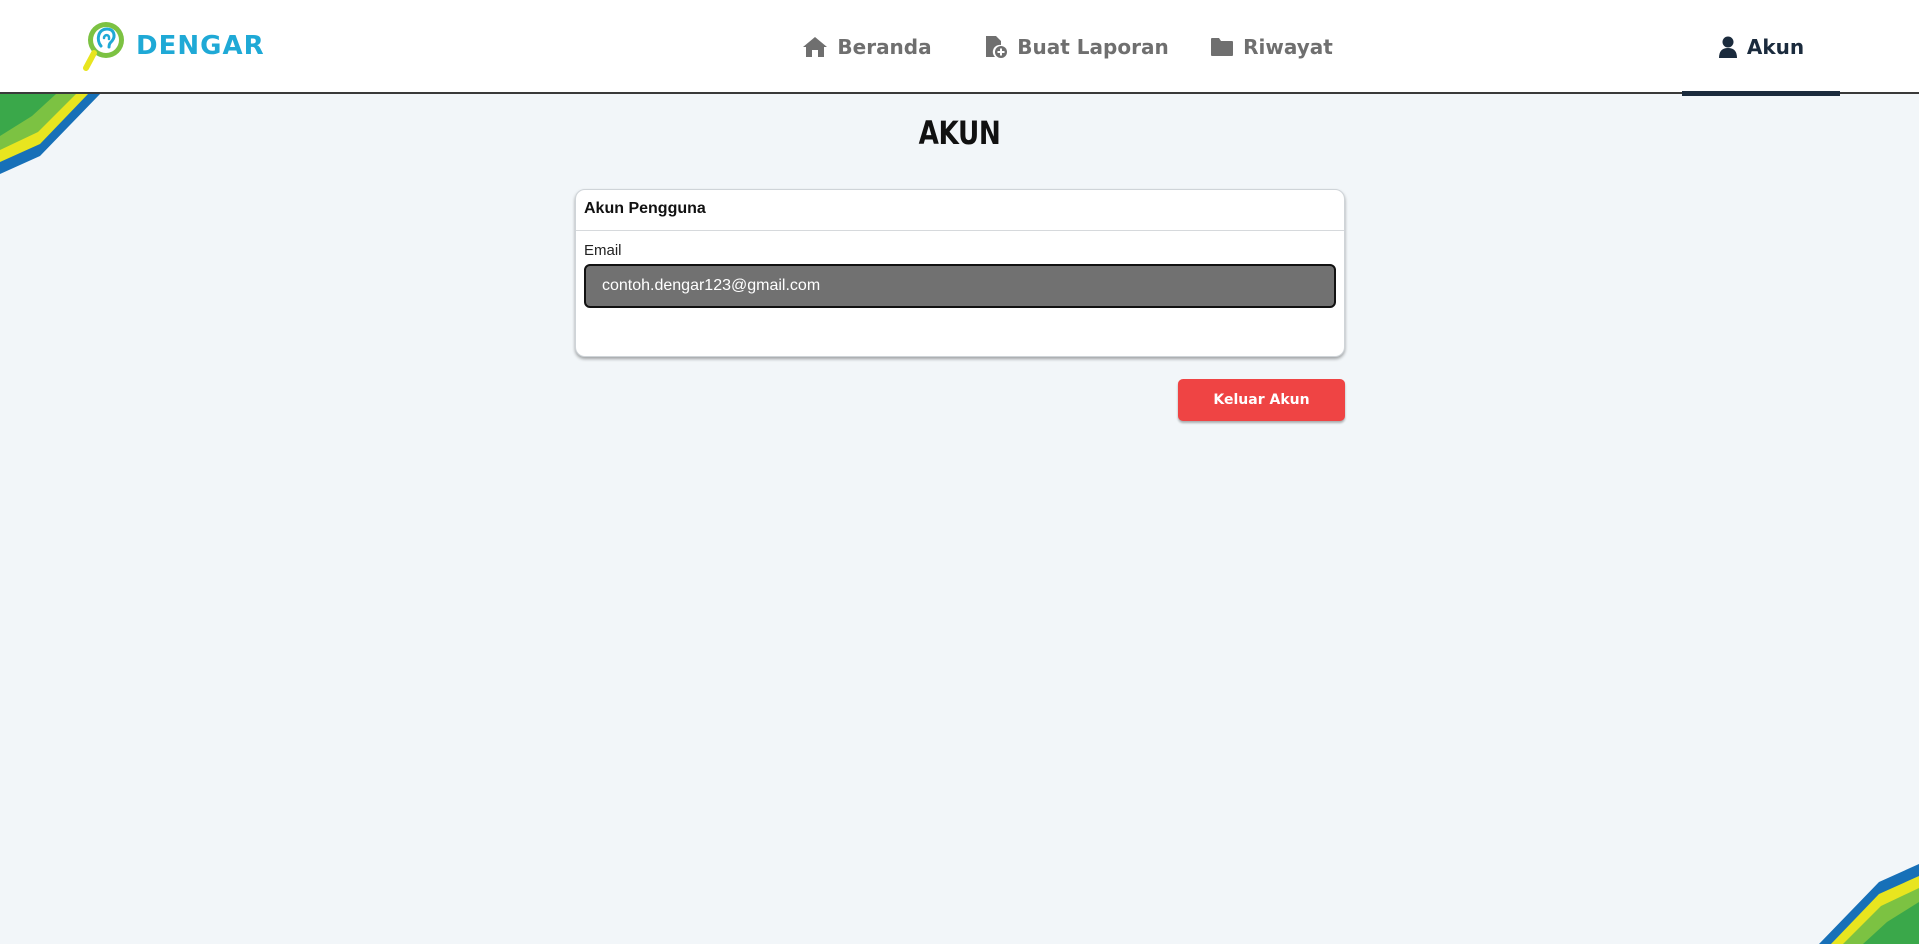 Image resolution: width=1919 pixels, height=944 pixels. Describe the element at coordinates (960, 286) in the screenshot. I see `email-field` at that location.